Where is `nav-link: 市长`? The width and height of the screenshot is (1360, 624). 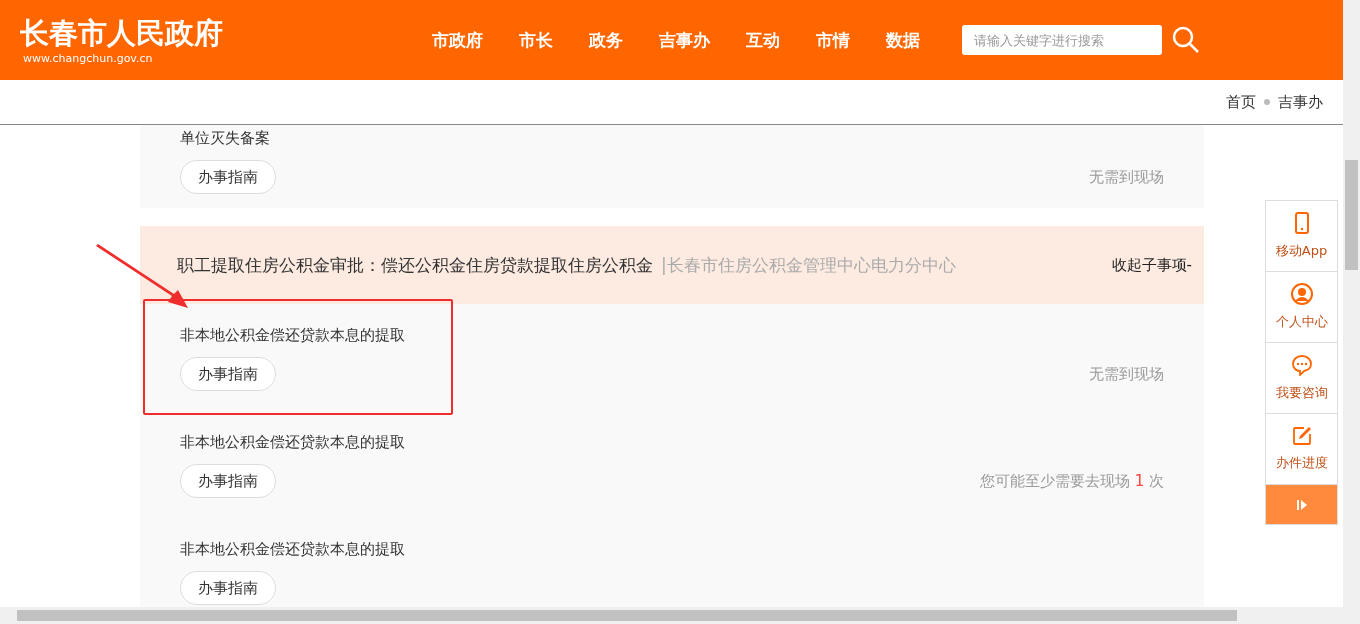
nav-link: 市长 is located at coordinates (536, 40).